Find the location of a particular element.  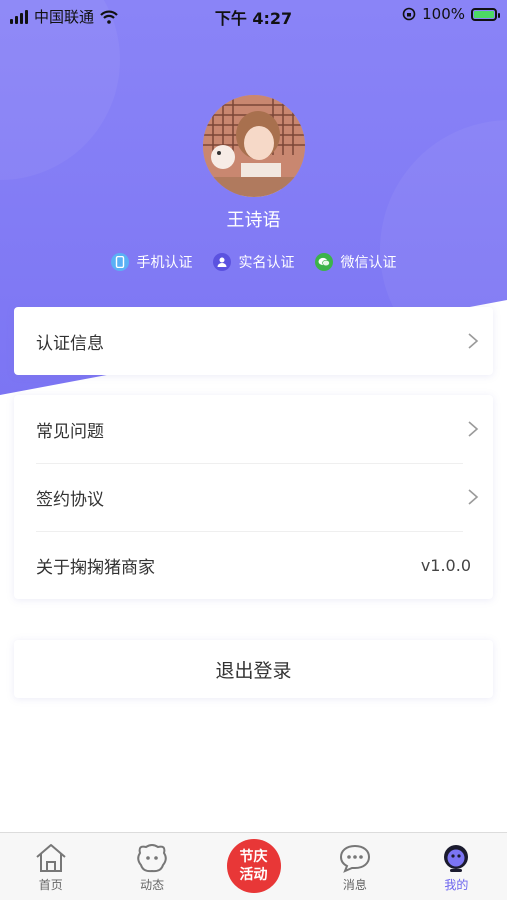

person-icon is located at coordinates (221, 262).